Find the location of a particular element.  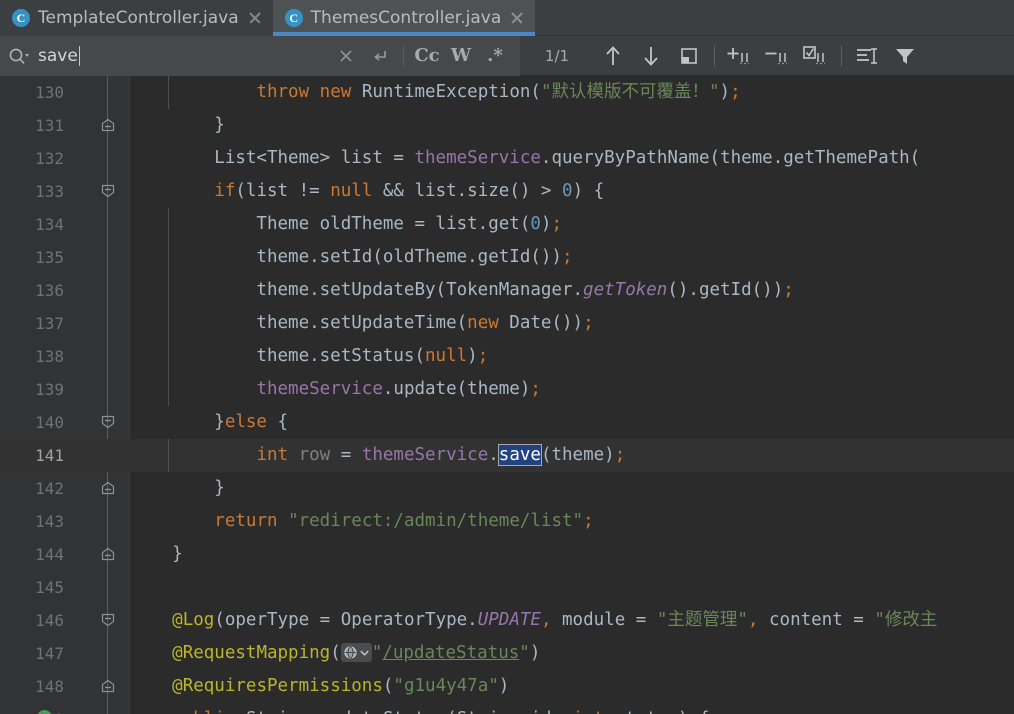

code-line-text: theme.setStatus(null); is located at coordinates (309, 356).